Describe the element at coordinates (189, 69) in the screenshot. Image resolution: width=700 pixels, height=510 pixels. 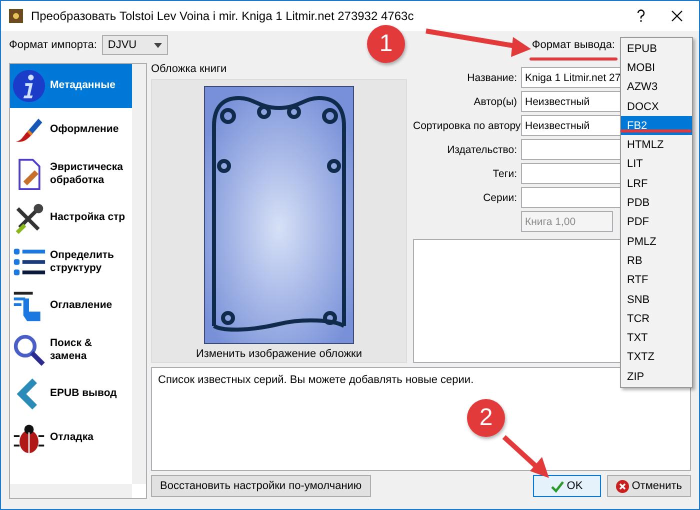
I see `cover-group-title: Обложка книги` at that location.